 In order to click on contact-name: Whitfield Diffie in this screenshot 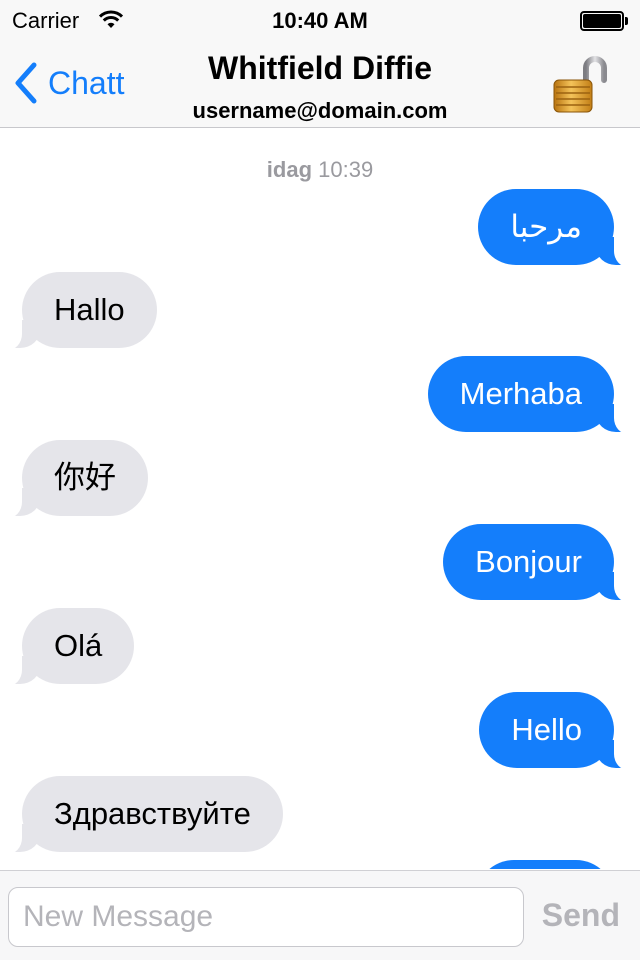, I will do `click(320, 68)`.